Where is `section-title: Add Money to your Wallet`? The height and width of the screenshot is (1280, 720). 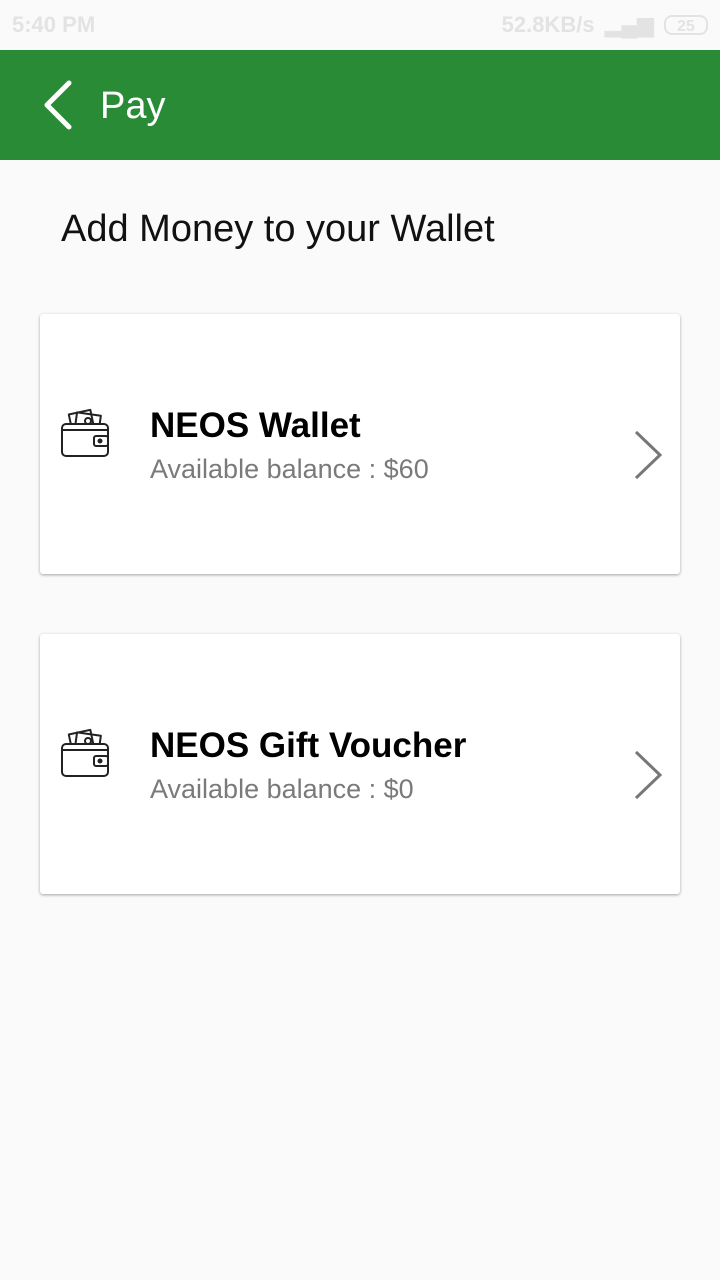 section-title: Add Money to your Wallet is located at coordinates (278, 229).